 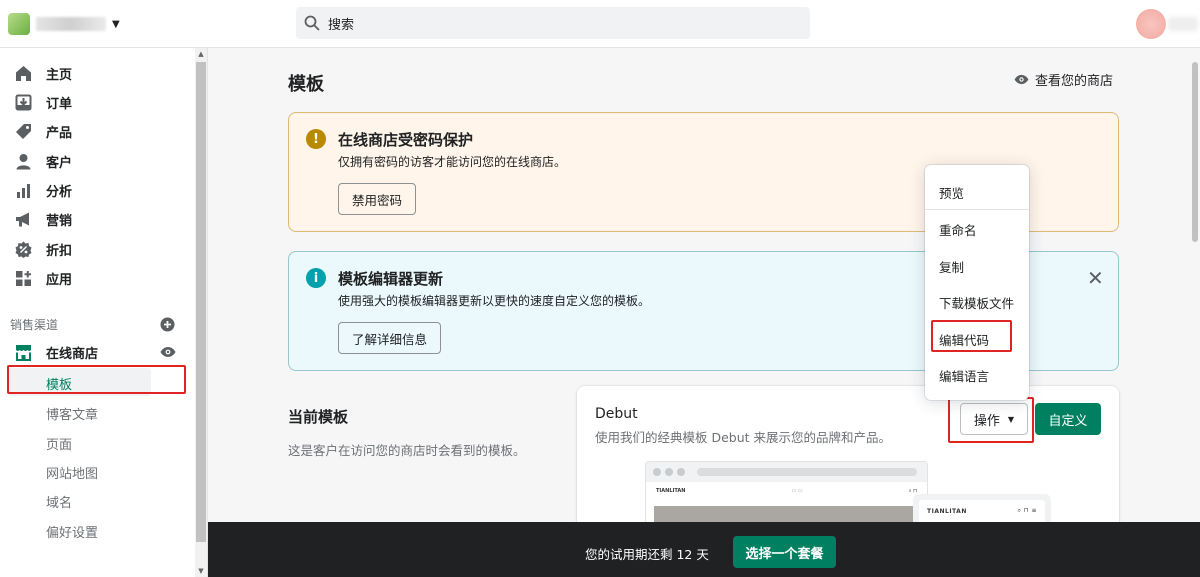 I want to click on view-store-link: 查看您的商店, so click(x=1063, y=79).